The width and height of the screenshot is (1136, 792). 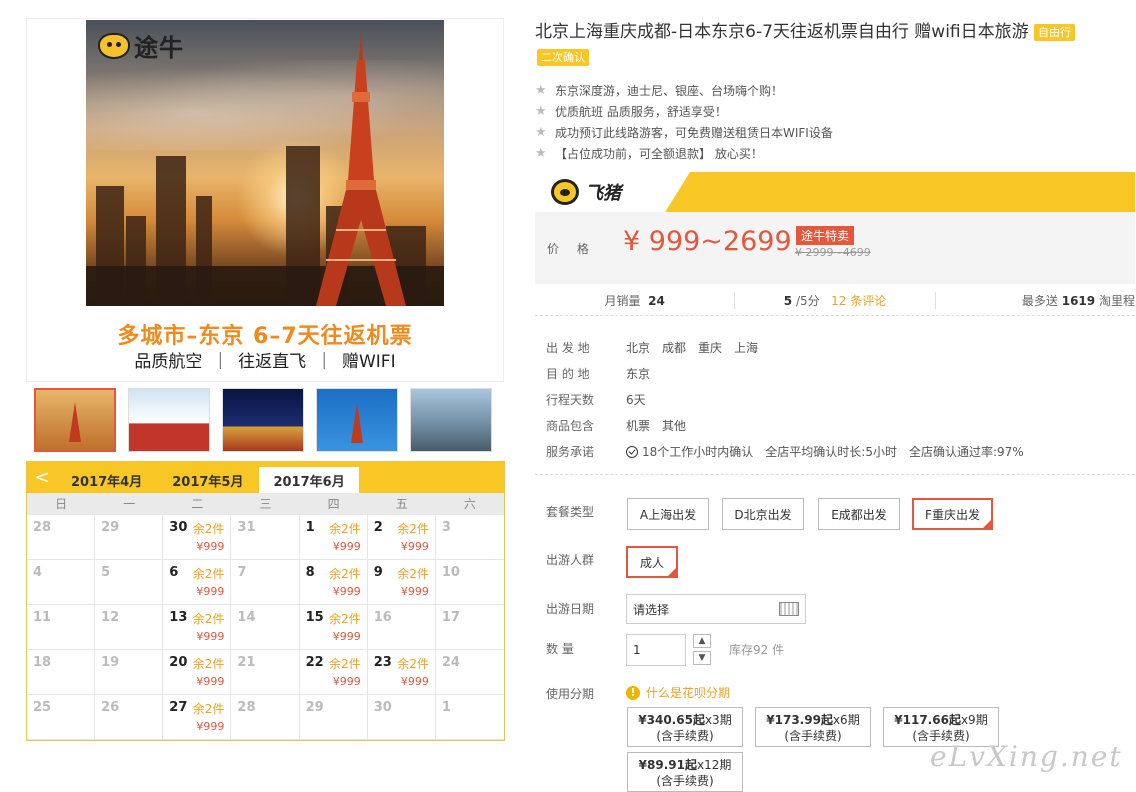 I want to click on price-label: 价 格, so click(x=568, y=249).